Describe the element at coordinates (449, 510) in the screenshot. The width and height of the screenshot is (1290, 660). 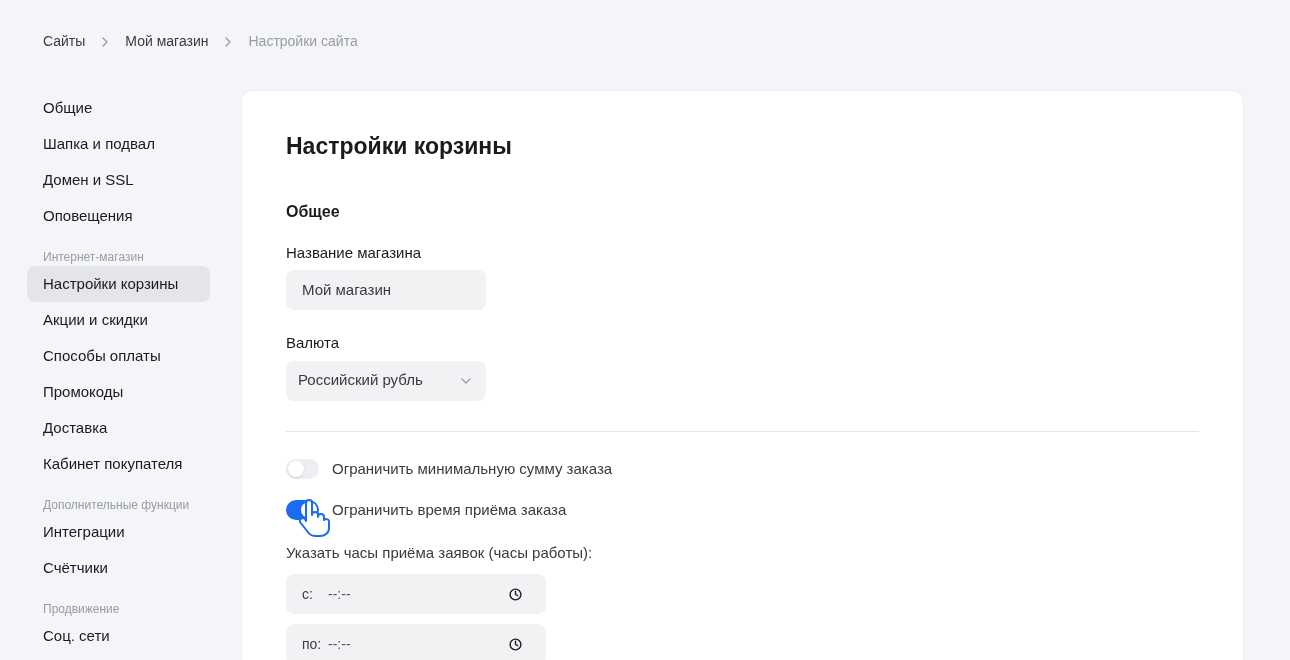
I see `toggle-label: Ограничить время приёма заказа` at that location.